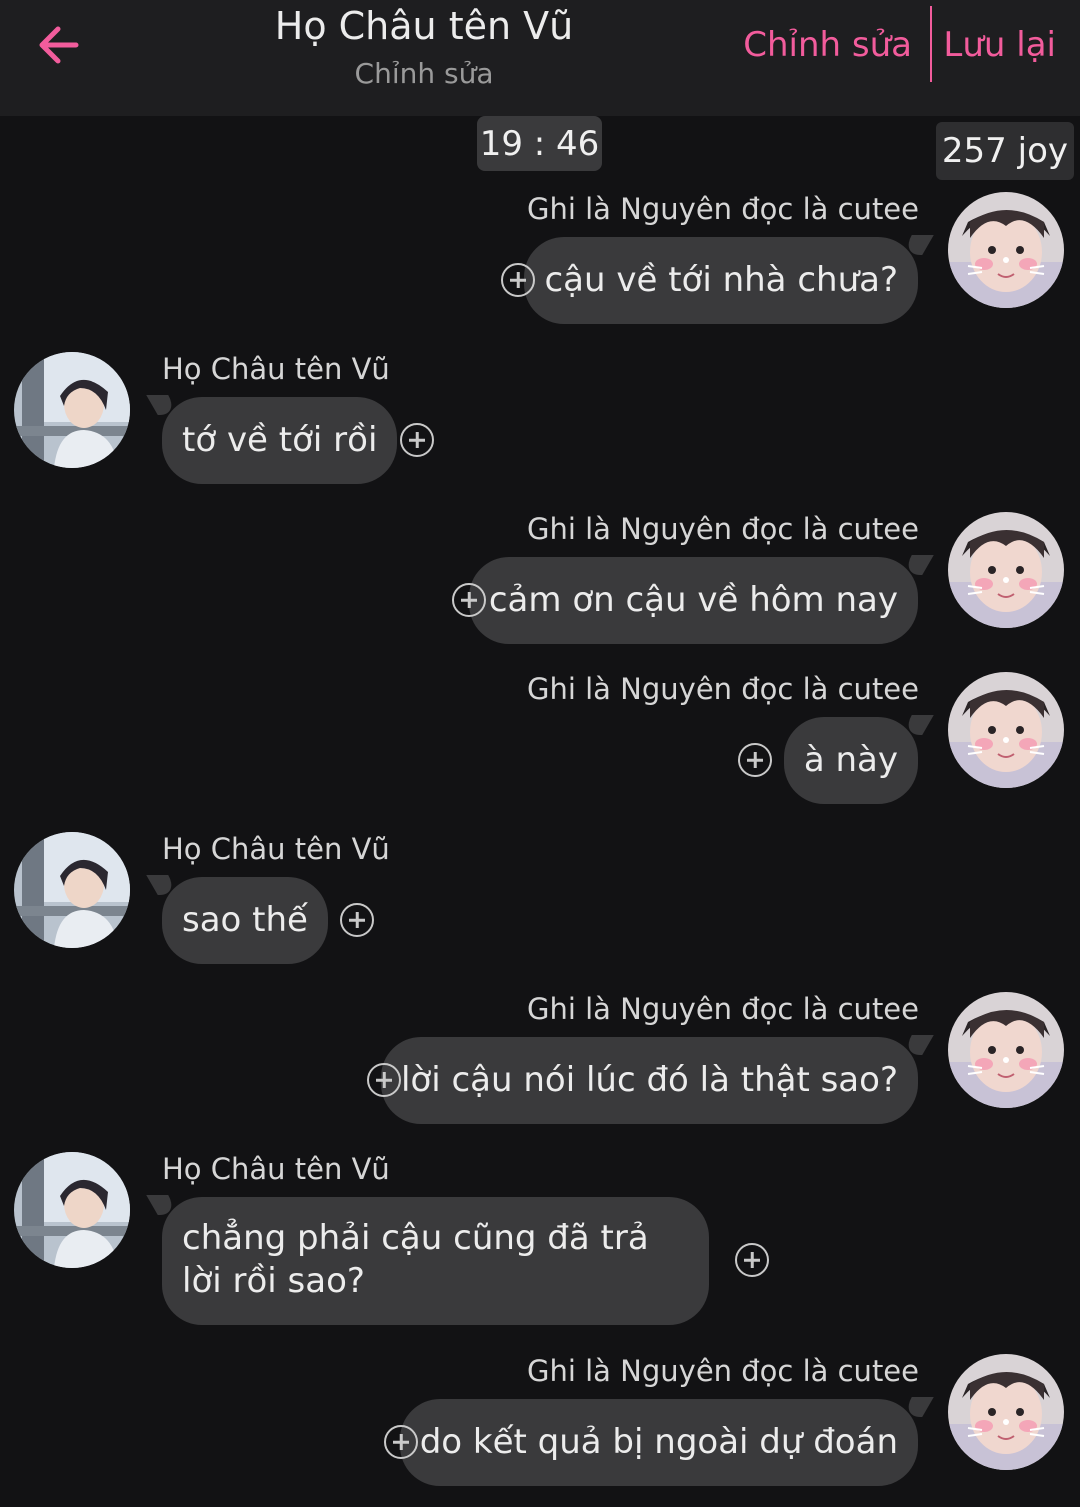  I want to click on message-bubble: tớ về tới rồi, so click(280, 440).